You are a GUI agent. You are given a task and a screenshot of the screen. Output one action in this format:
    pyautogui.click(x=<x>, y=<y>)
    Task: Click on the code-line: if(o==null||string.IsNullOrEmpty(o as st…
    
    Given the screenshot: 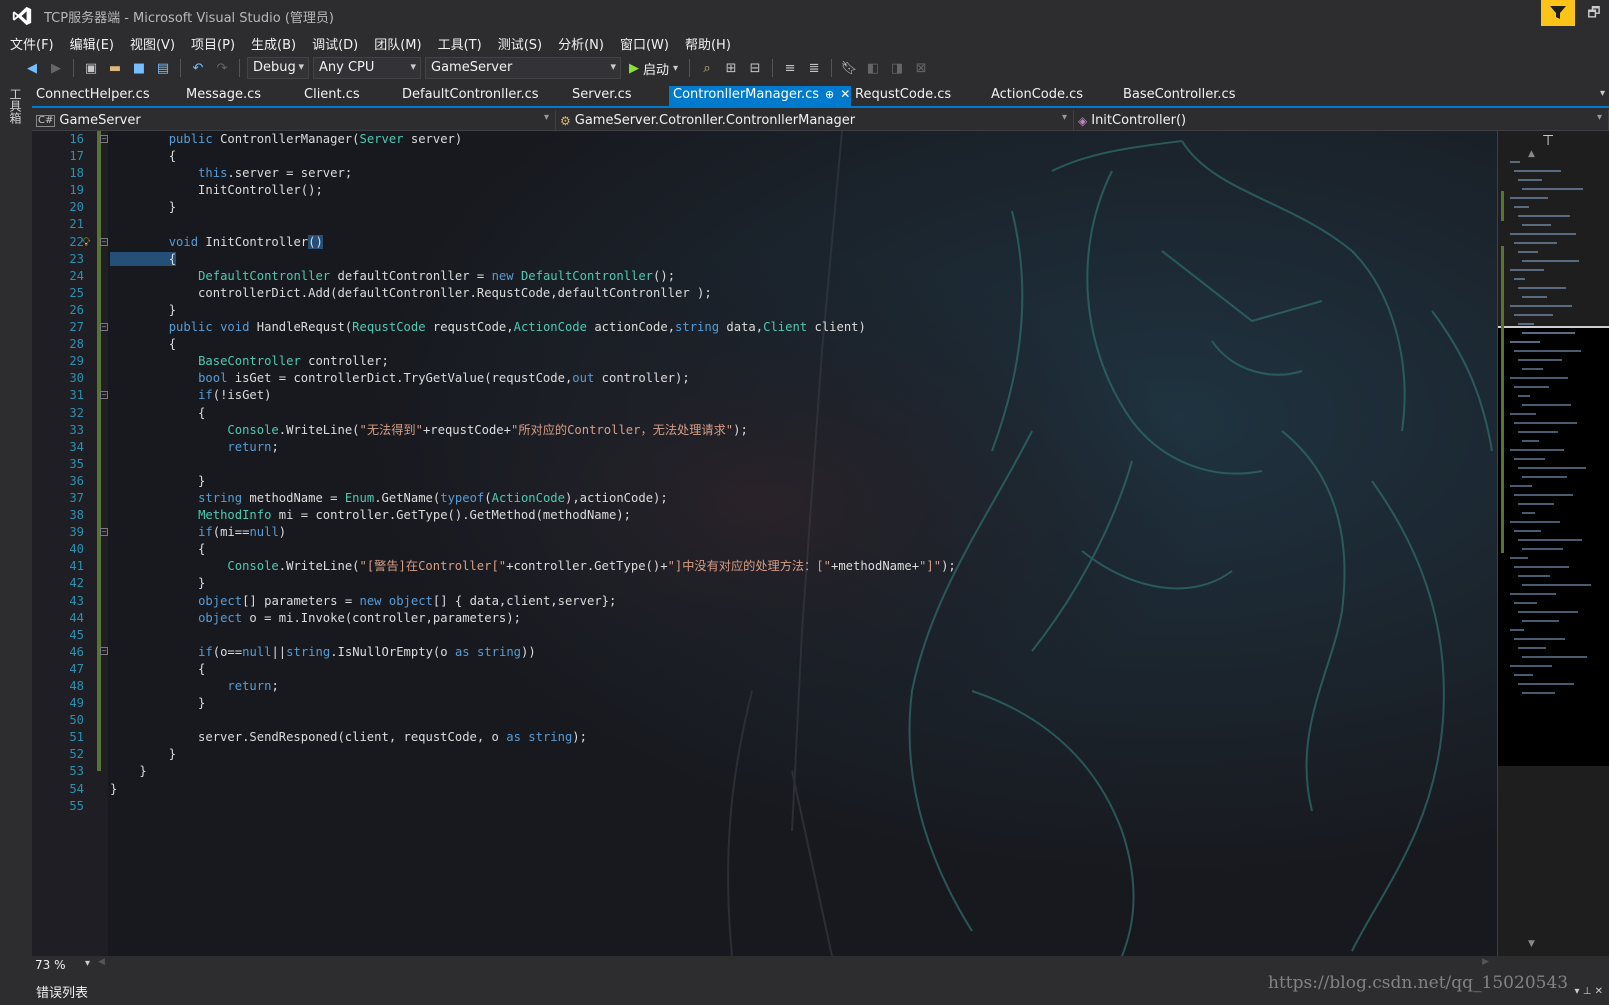 What is the action you would take?
    pyautogui.click(x=533, y=652)
    